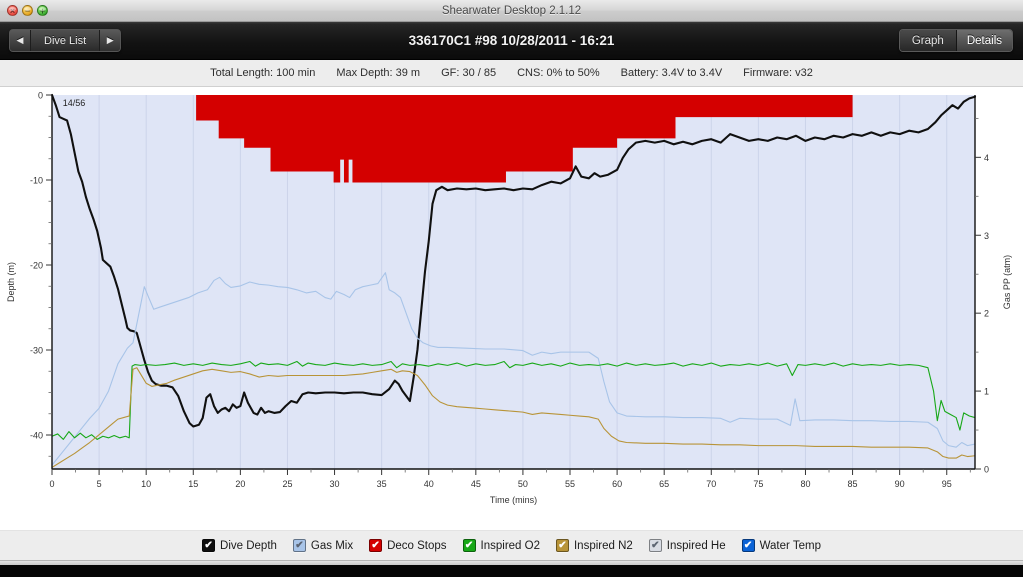  Describe the element at coordinates (562, 545) in the screenshot. I see `inspired-n2-checkbox: ✔` at that location.